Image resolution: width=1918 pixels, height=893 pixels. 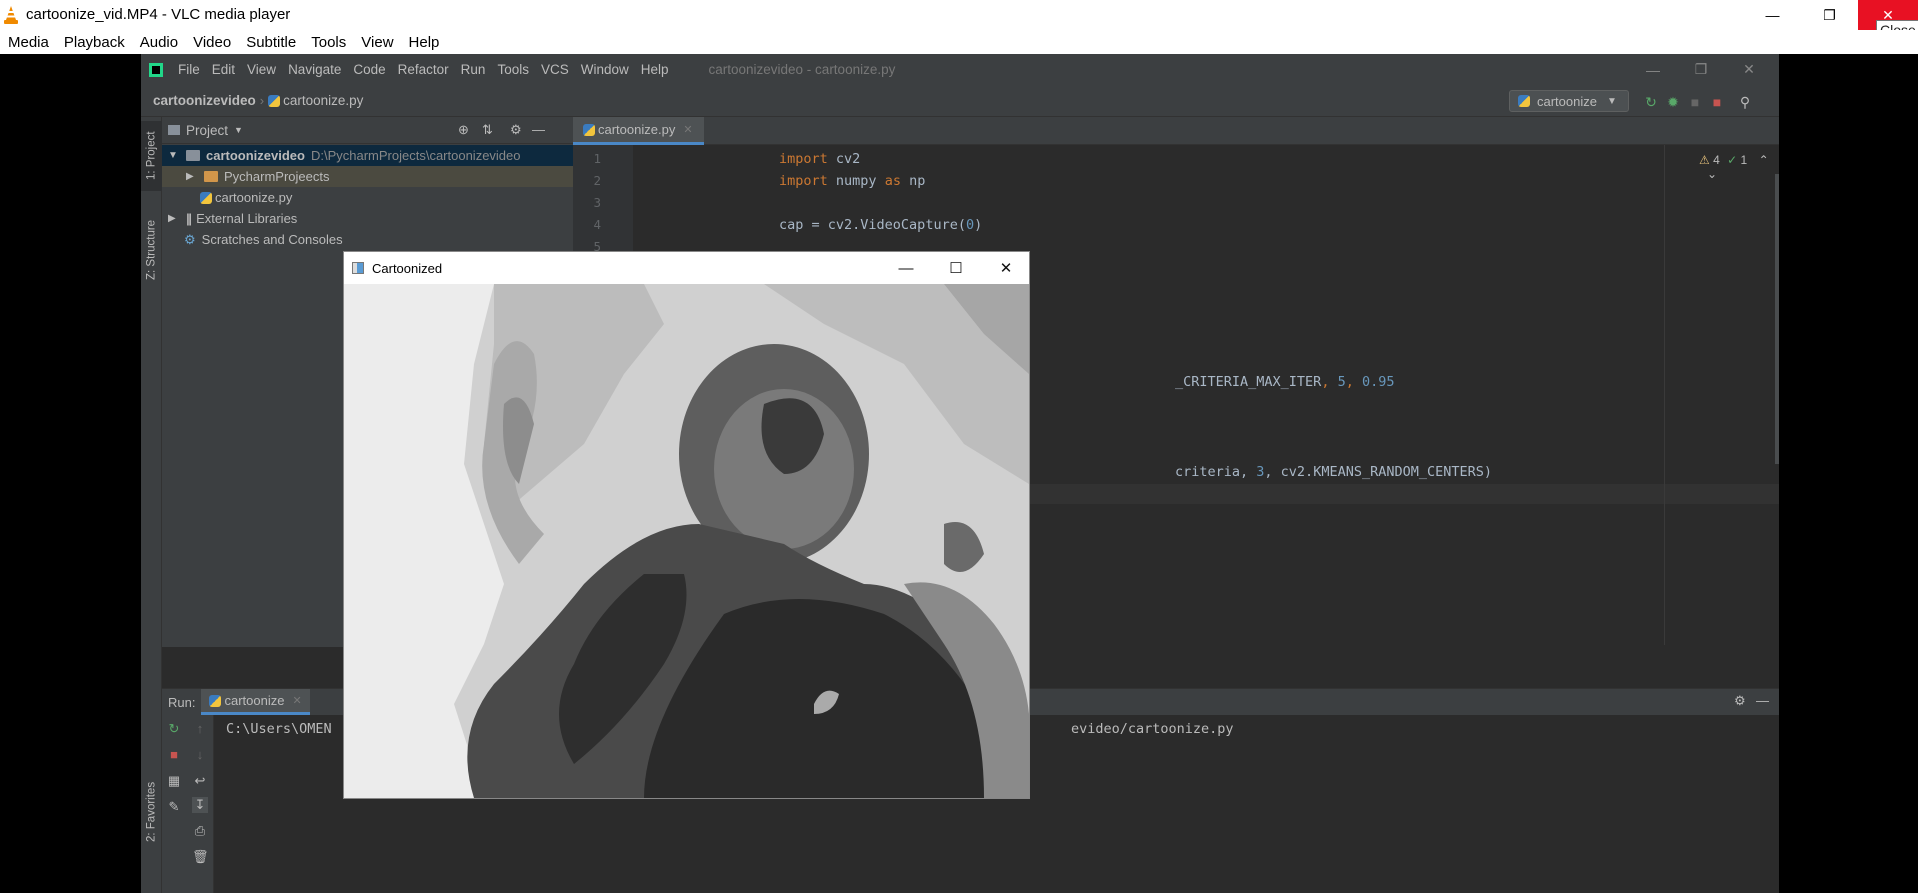 I want to click on cv-close-icon: ✕, so click(x=1006, y=268).